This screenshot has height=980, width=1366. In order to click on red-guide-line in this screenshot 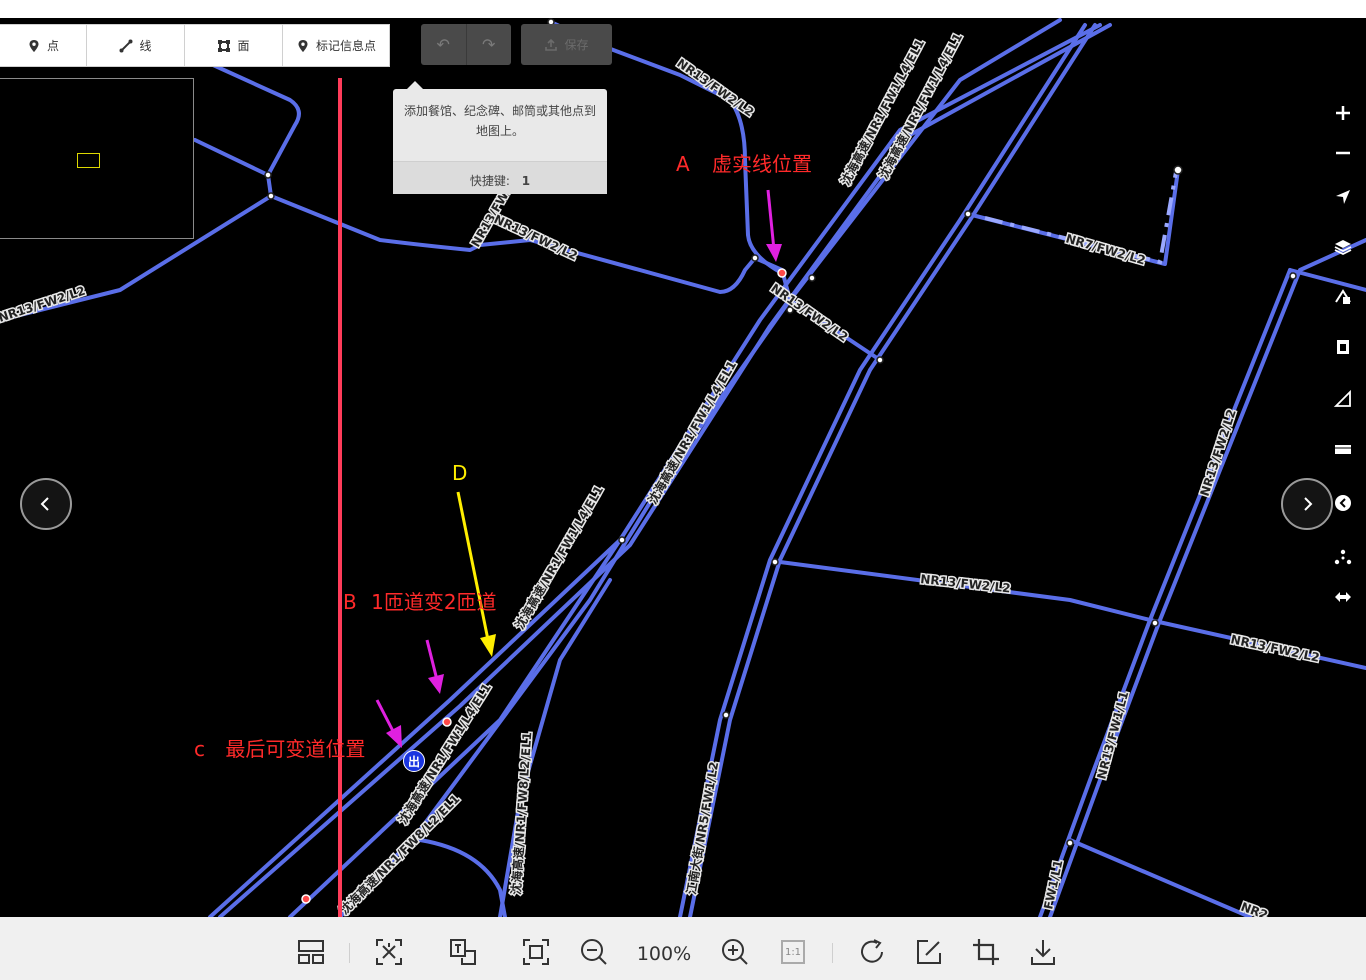, I will do `click(340, 497)`.